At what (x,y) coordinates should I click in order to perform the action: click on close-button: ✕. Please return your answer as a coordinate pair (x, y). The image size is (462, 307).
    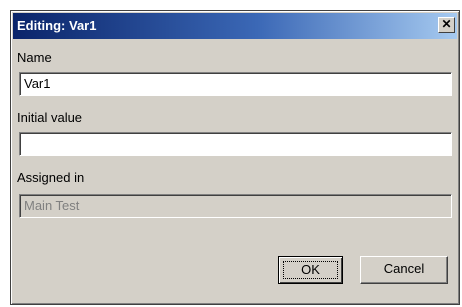
    Looking at the image, I should click on (446, 25).